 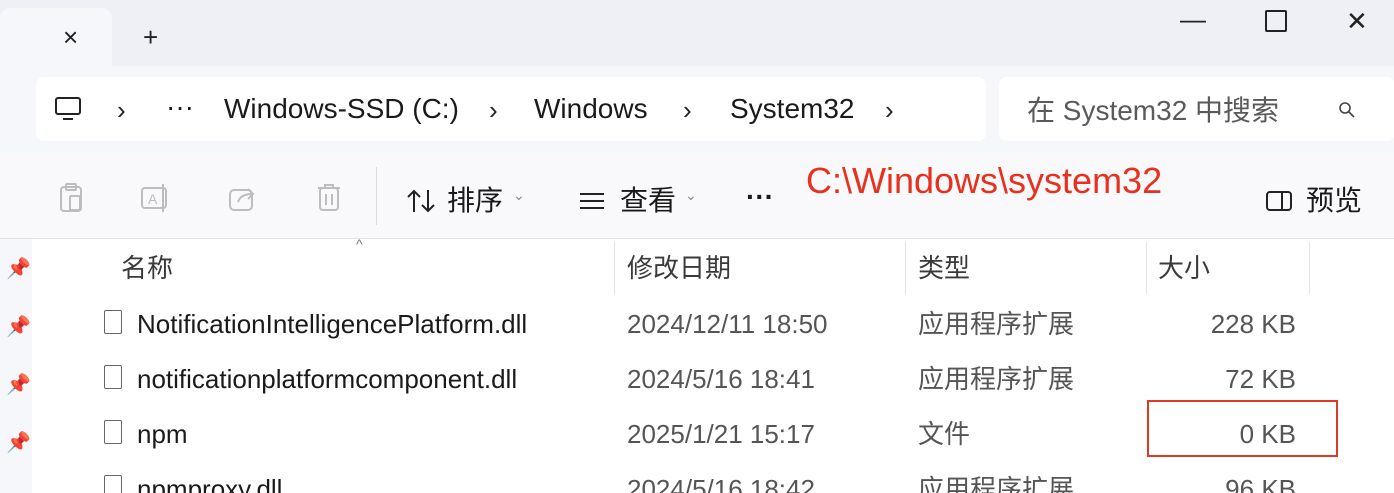 I want to click on sort-dropdown-icon: ⌄, so click(x=519, y=195).